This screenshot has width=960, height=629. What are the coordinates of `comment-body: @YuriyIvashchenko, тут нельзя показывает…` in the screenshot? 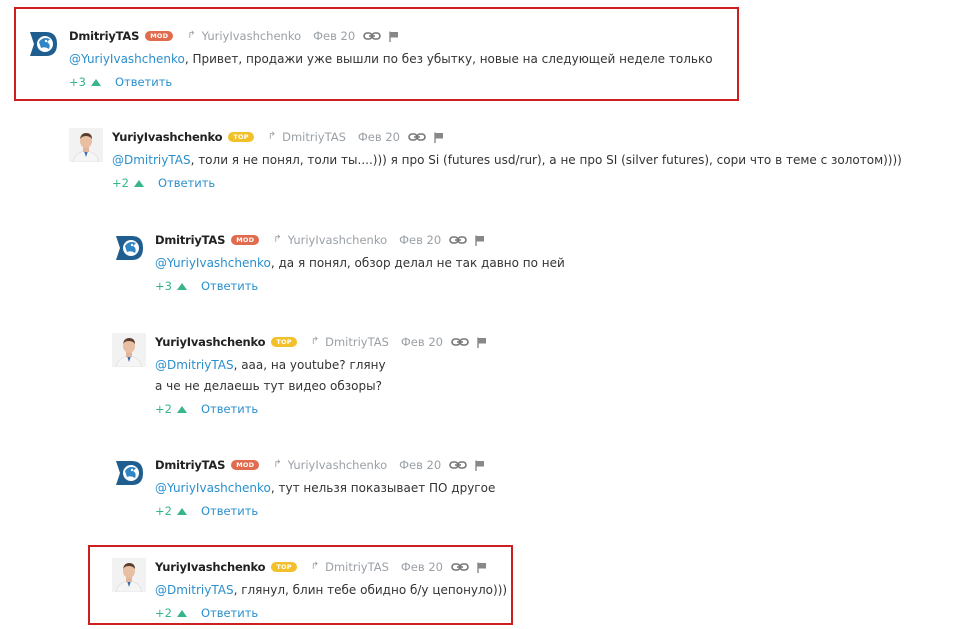 It's located at (325, 488).